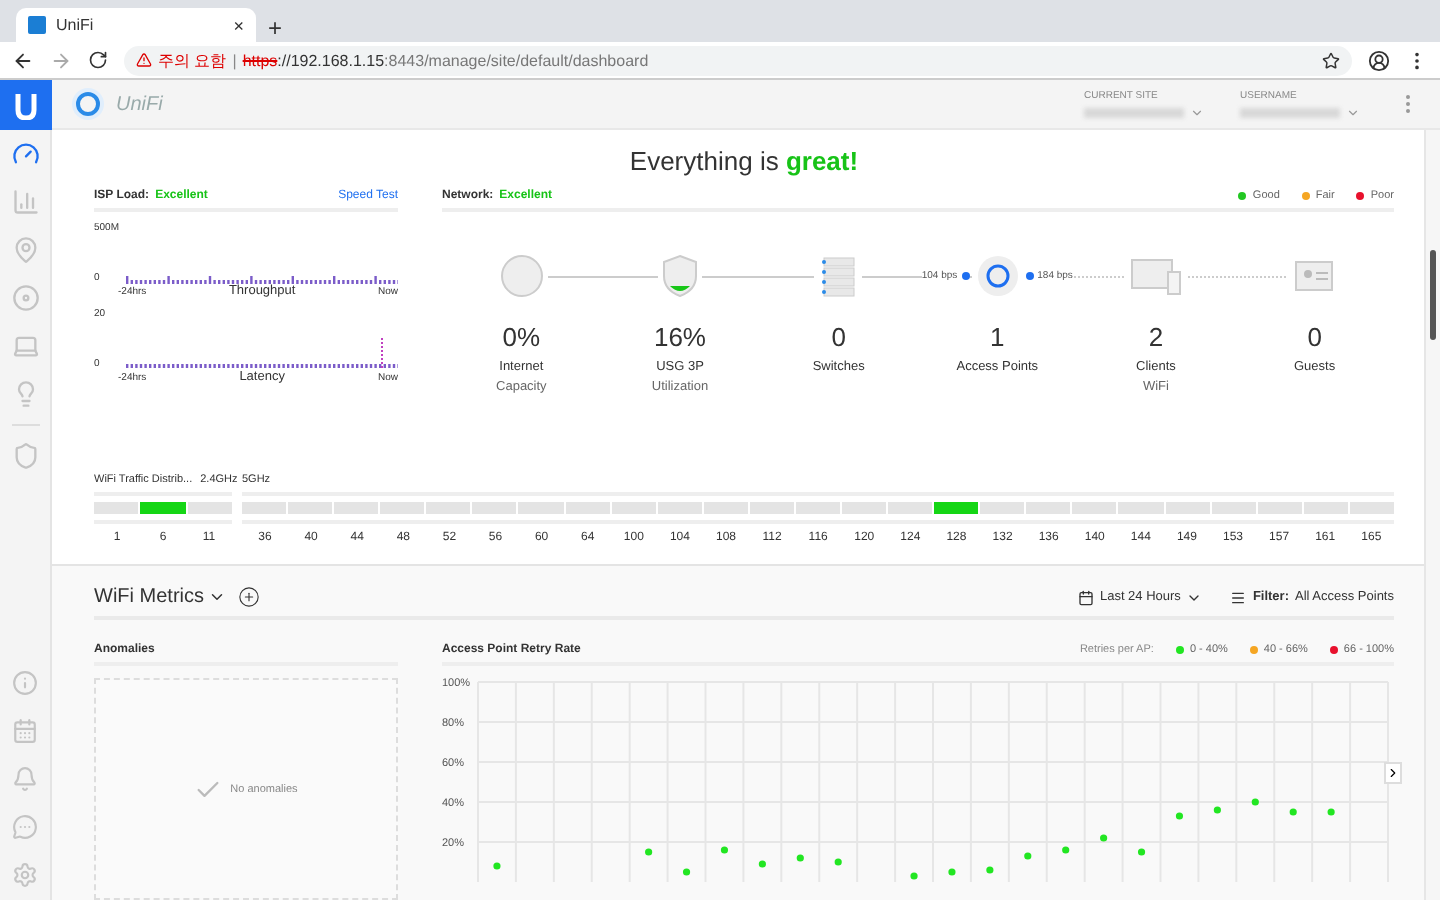  What do you see at coordinates (25, 828) in the screenshot?
I see `chat-icon` at bounding box center [25, 828].